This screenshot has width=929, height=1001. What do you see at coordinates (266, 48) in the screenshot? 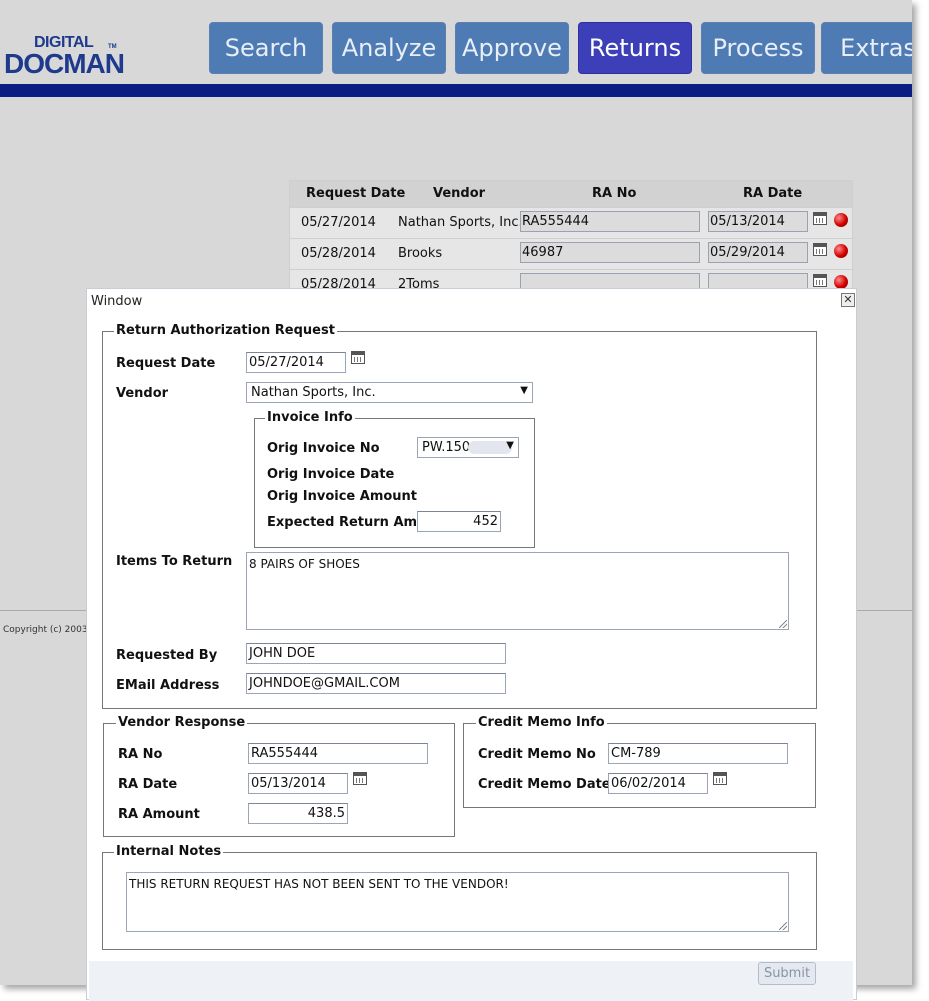
I see `nav-search-button: Search` at bounding box center [266, 48].